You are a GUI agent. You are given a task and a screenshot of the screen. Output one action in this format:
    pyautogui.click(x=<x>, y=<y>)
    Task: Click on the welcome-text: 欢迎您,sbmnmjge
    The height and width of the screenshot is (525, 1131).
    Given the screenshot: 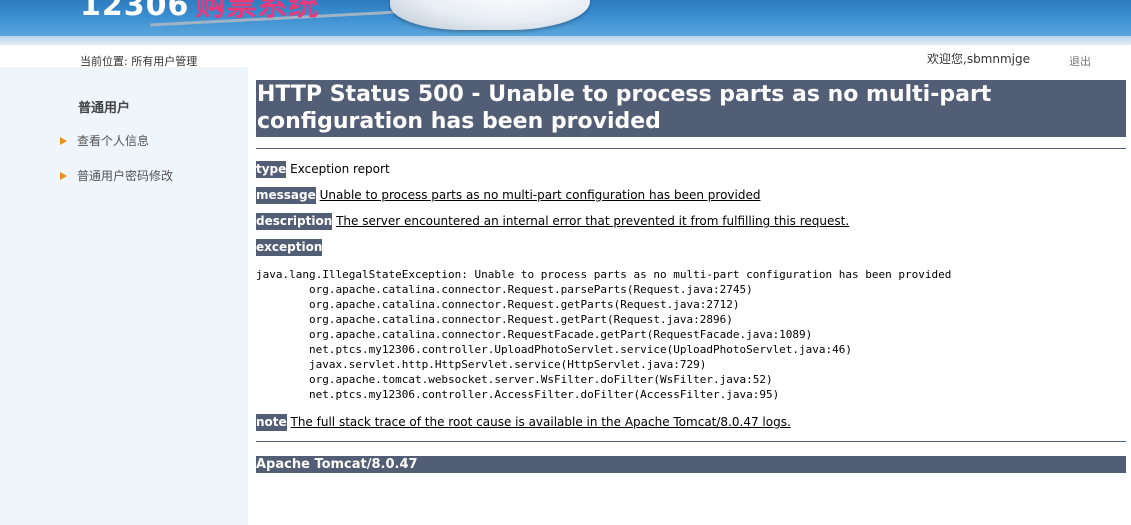 What is the action you would take?
    pyautogui.click(x=979, y=59)
    